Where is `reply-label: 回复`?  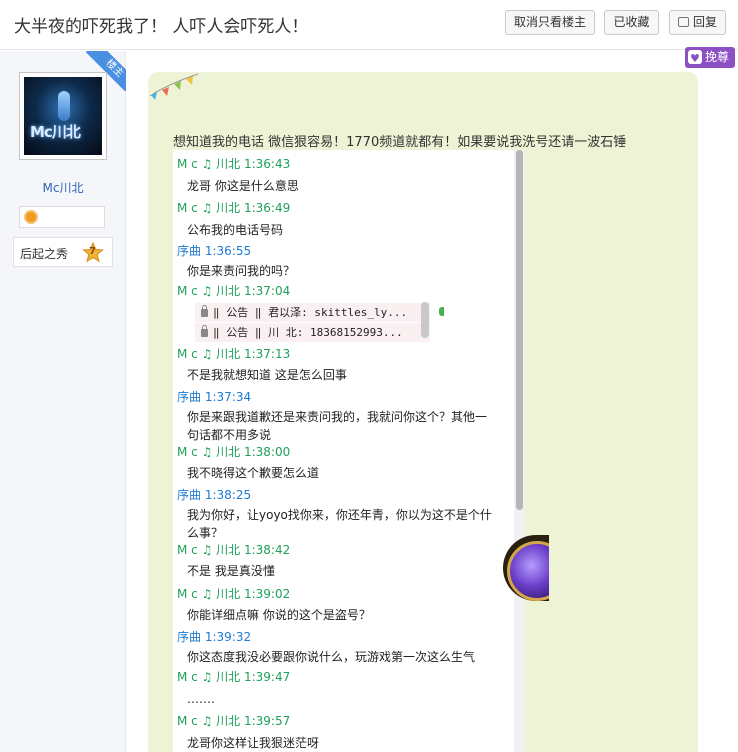
reply-label: 回复 is located at coordinates (704, 22).